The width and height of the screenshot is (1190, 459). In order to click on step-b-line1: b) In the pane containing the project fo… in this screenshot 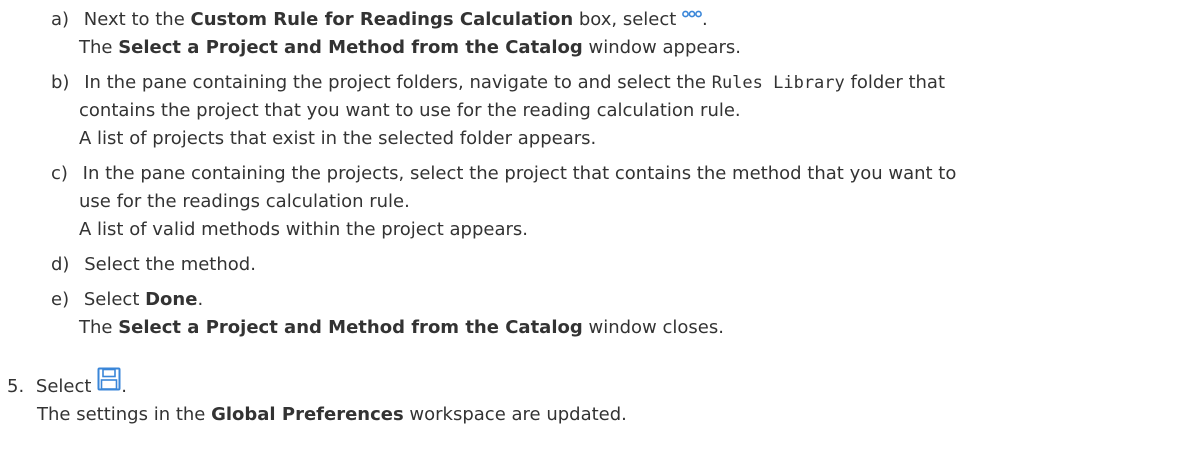, I will do `click(498, 83)`.